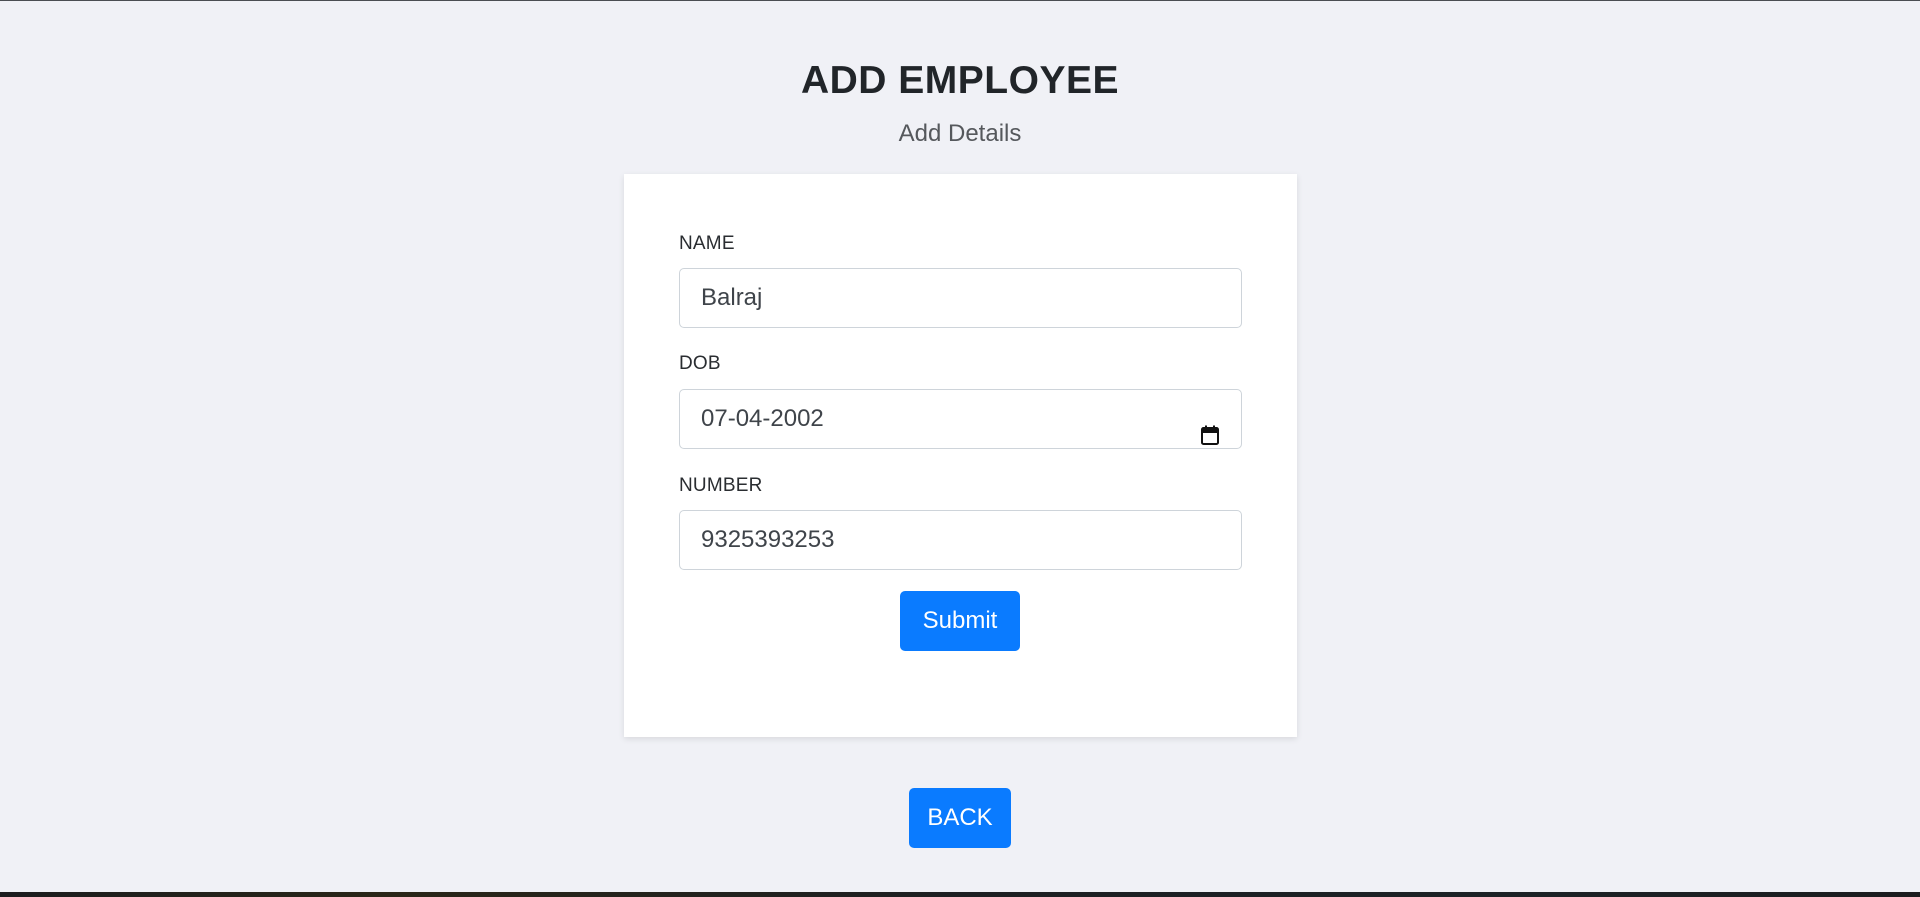 Image resolution: width=1920 pixels, height=897 pixels. Describe the element at coordinates (732, 297) in the screenshot. I see `name-input-value: Balraj` at that location.